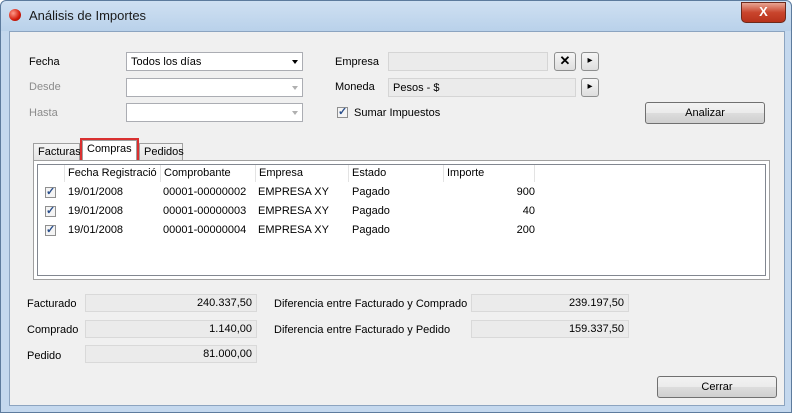  I want to click on comprado-value: 1.140,00, so click(171, 329).